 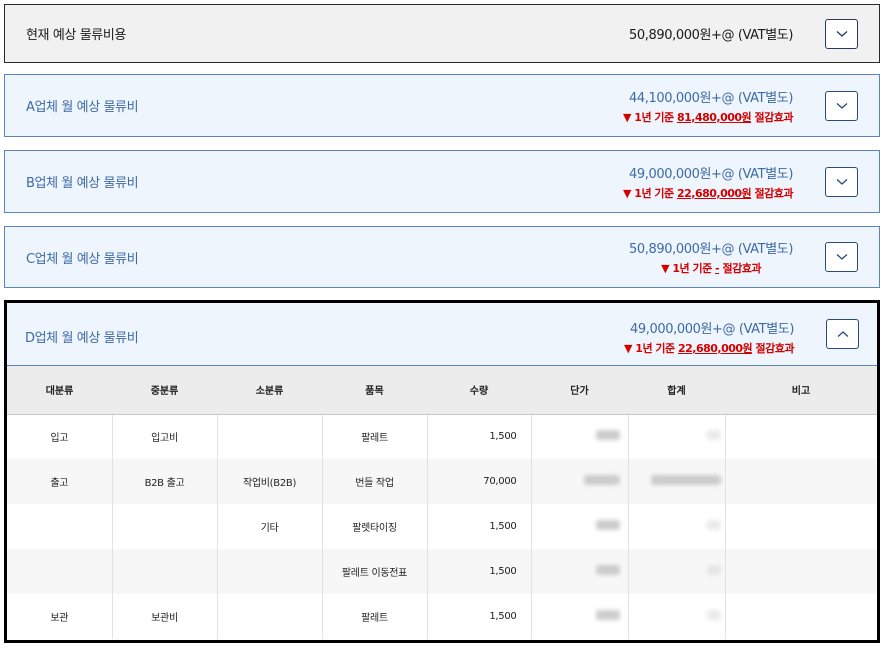 I want to click on cell-cat1: 입고, so click(x=60, y=436).